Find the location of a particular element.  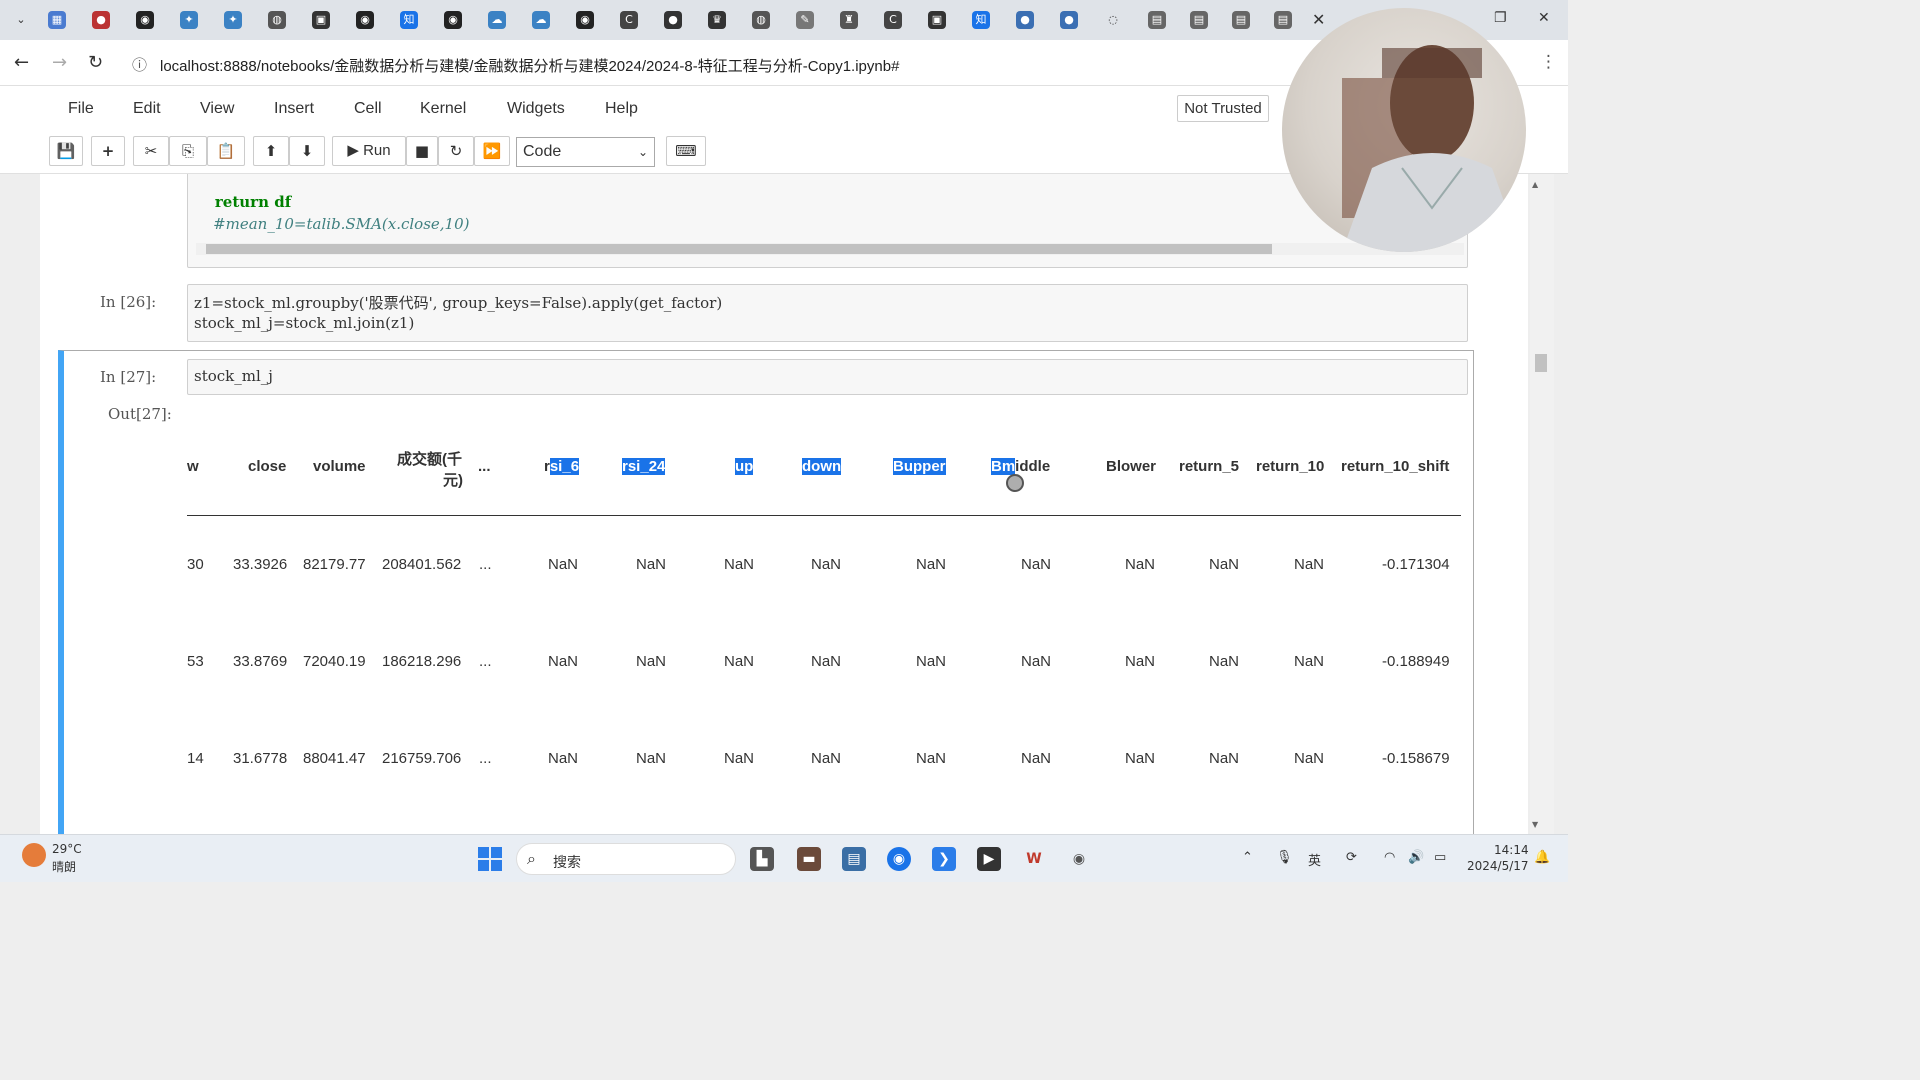

tray-battery-icon: ▭ is located at coordinates (1440, 857).